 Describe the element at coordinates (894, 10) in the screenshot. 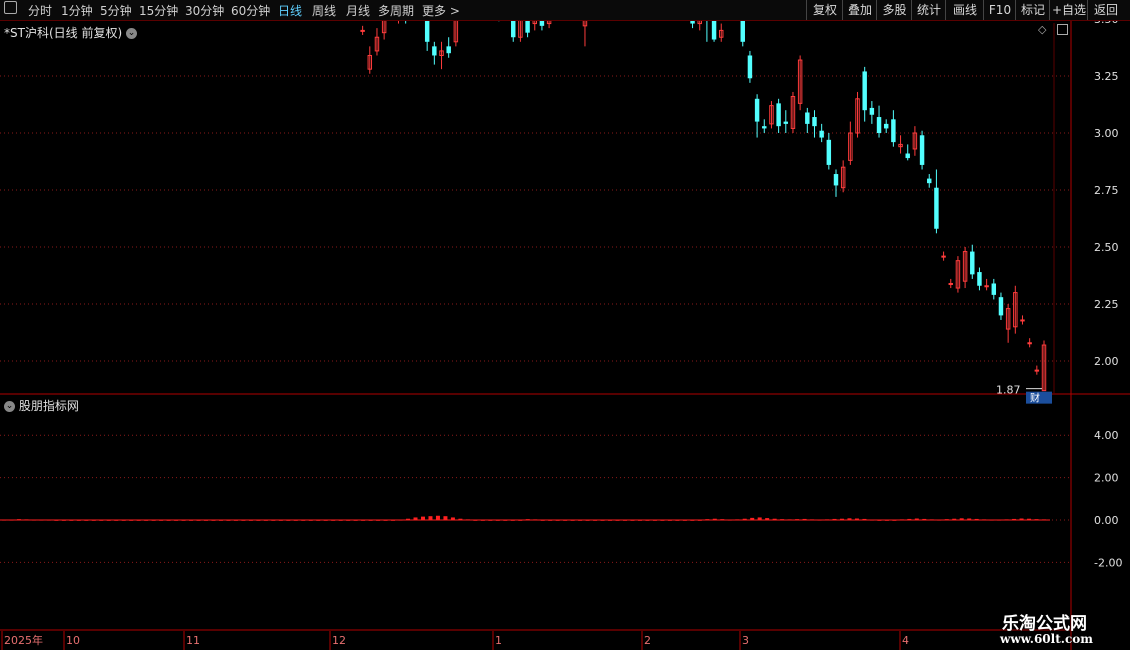

I see `multi-stock-button: 多股` at that location.